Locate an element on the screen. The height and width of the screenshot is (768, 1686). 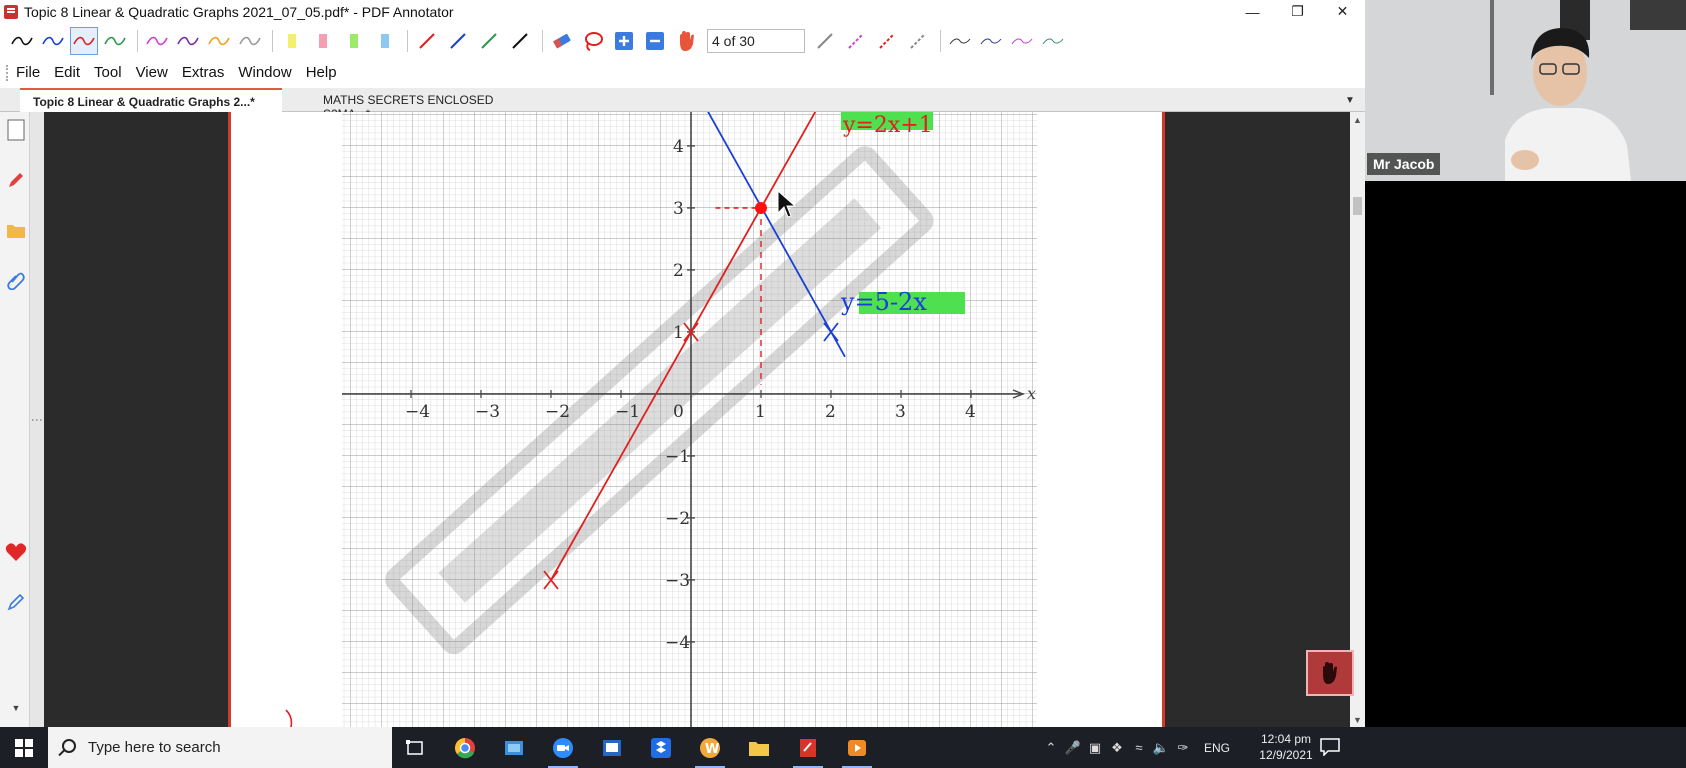
dashed-line-magenta-button is located at coordinates (856, 41).